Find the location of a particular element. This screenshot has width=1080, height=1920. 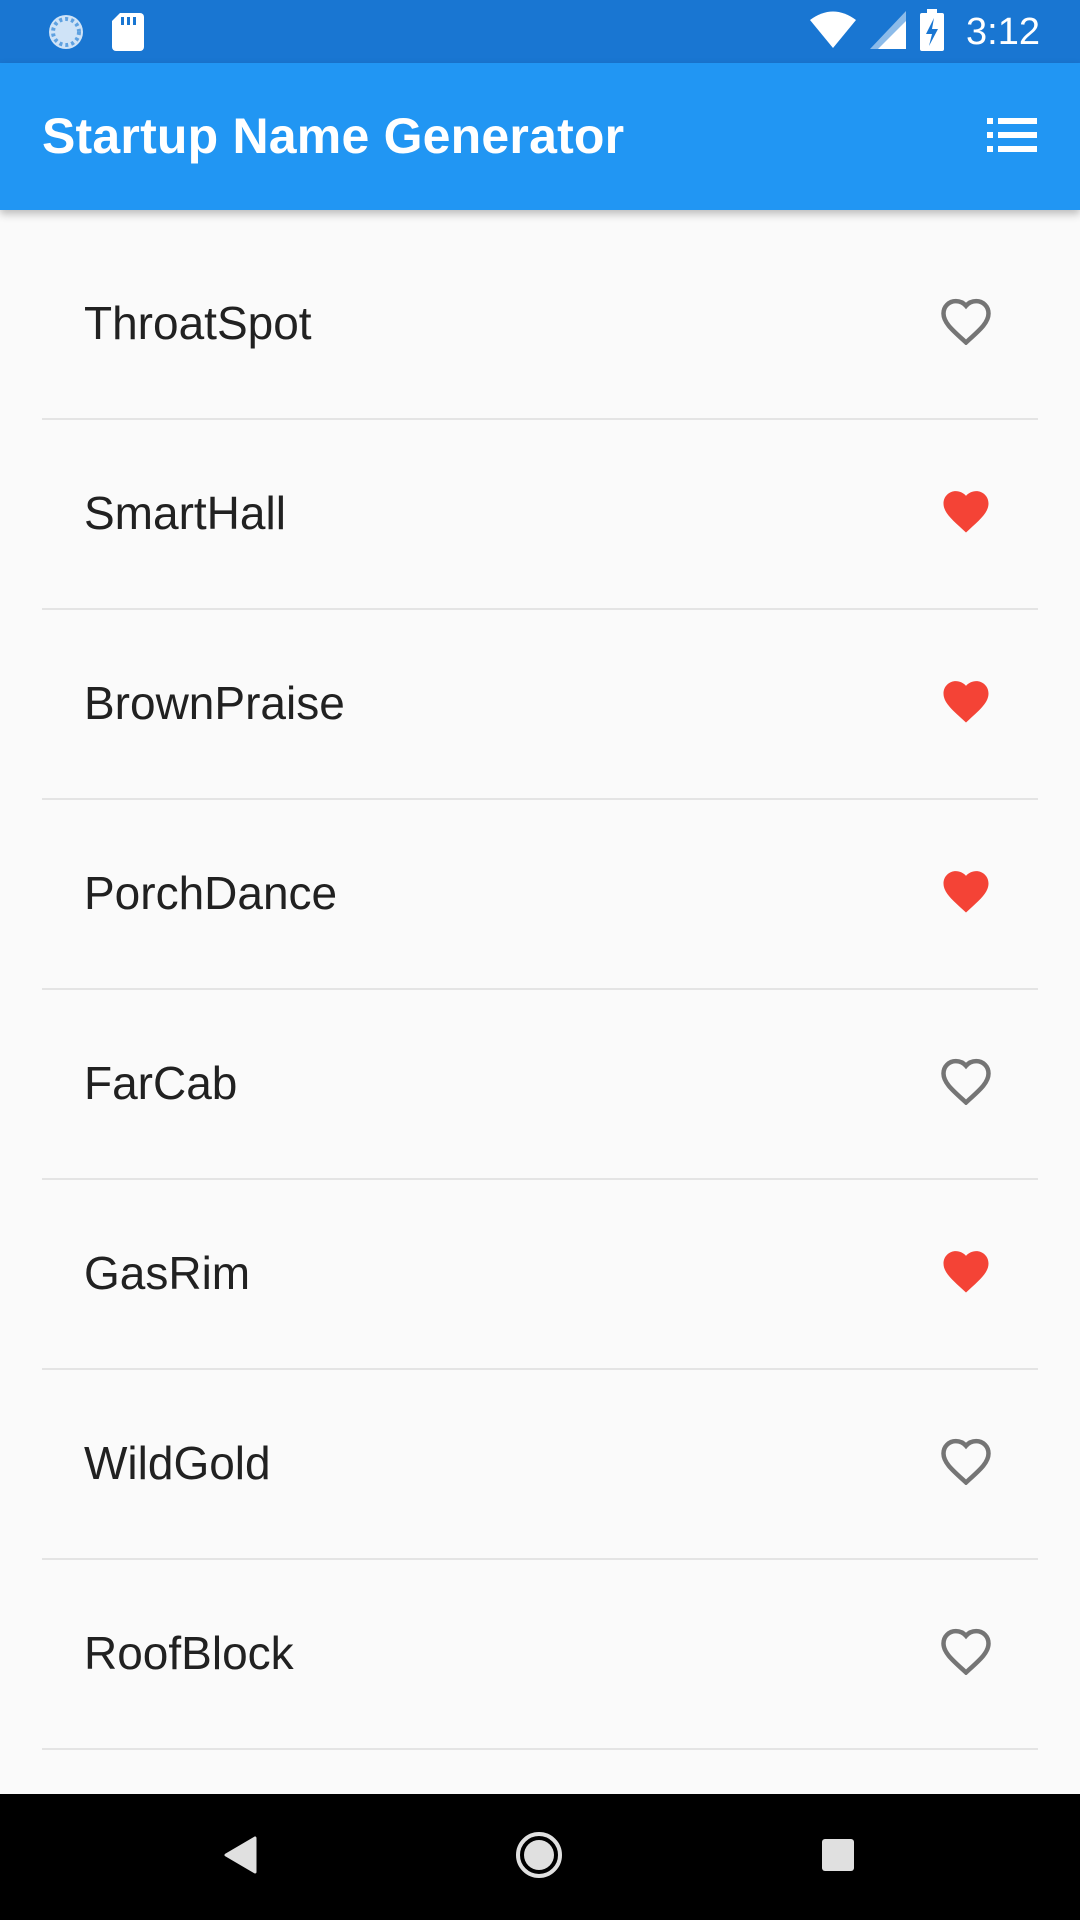

item-label: ThroatSpot is located at coordinates (198, 323).